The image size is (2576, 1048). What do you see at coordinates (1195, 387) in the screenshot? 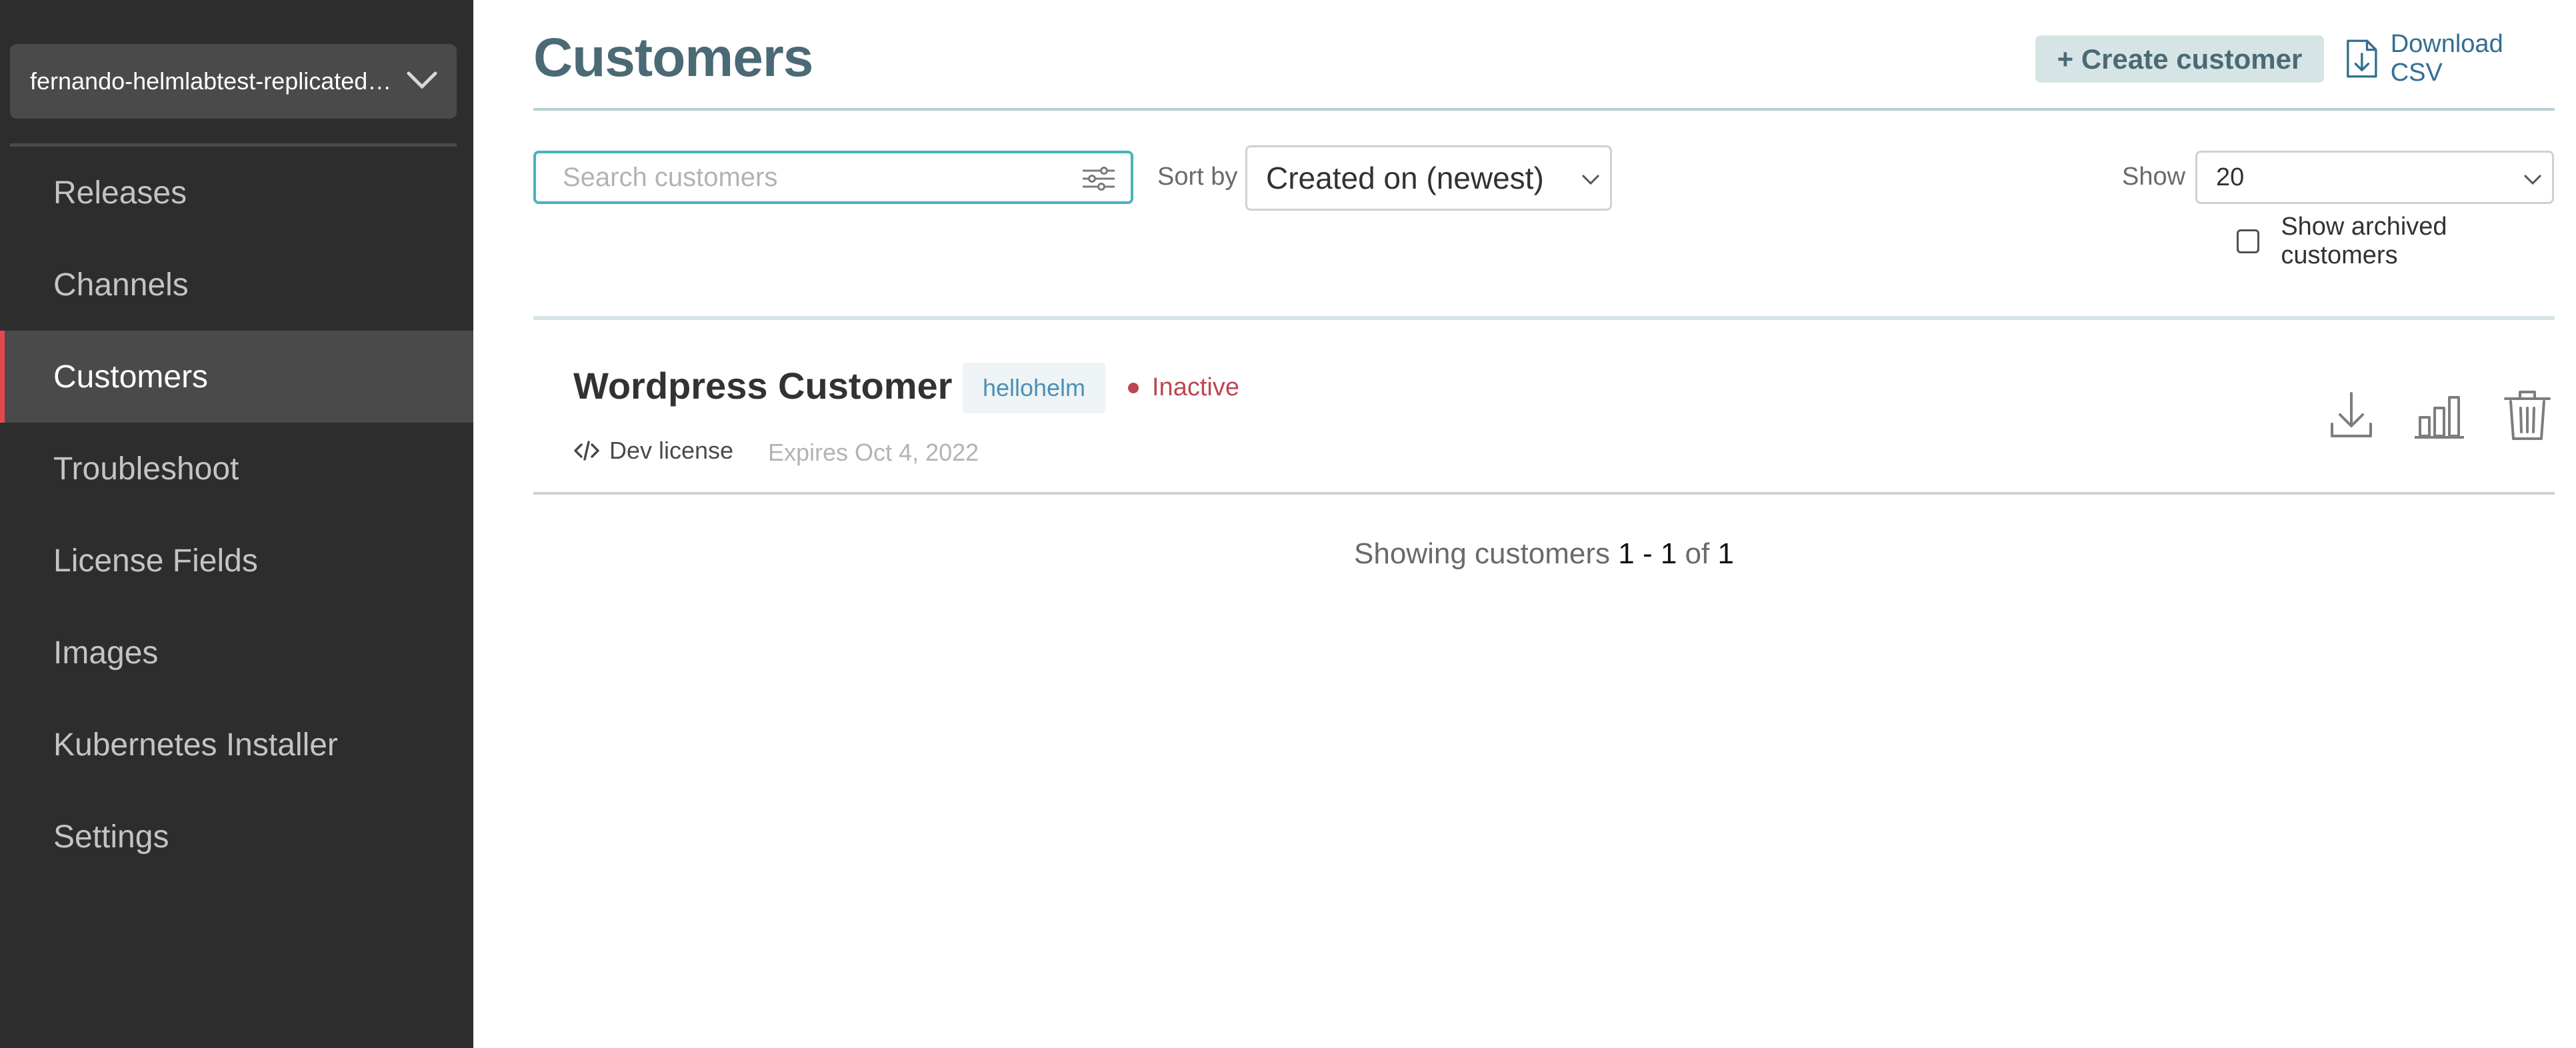
I see `status-label: Inactive` at bounding box center [1195, 387].